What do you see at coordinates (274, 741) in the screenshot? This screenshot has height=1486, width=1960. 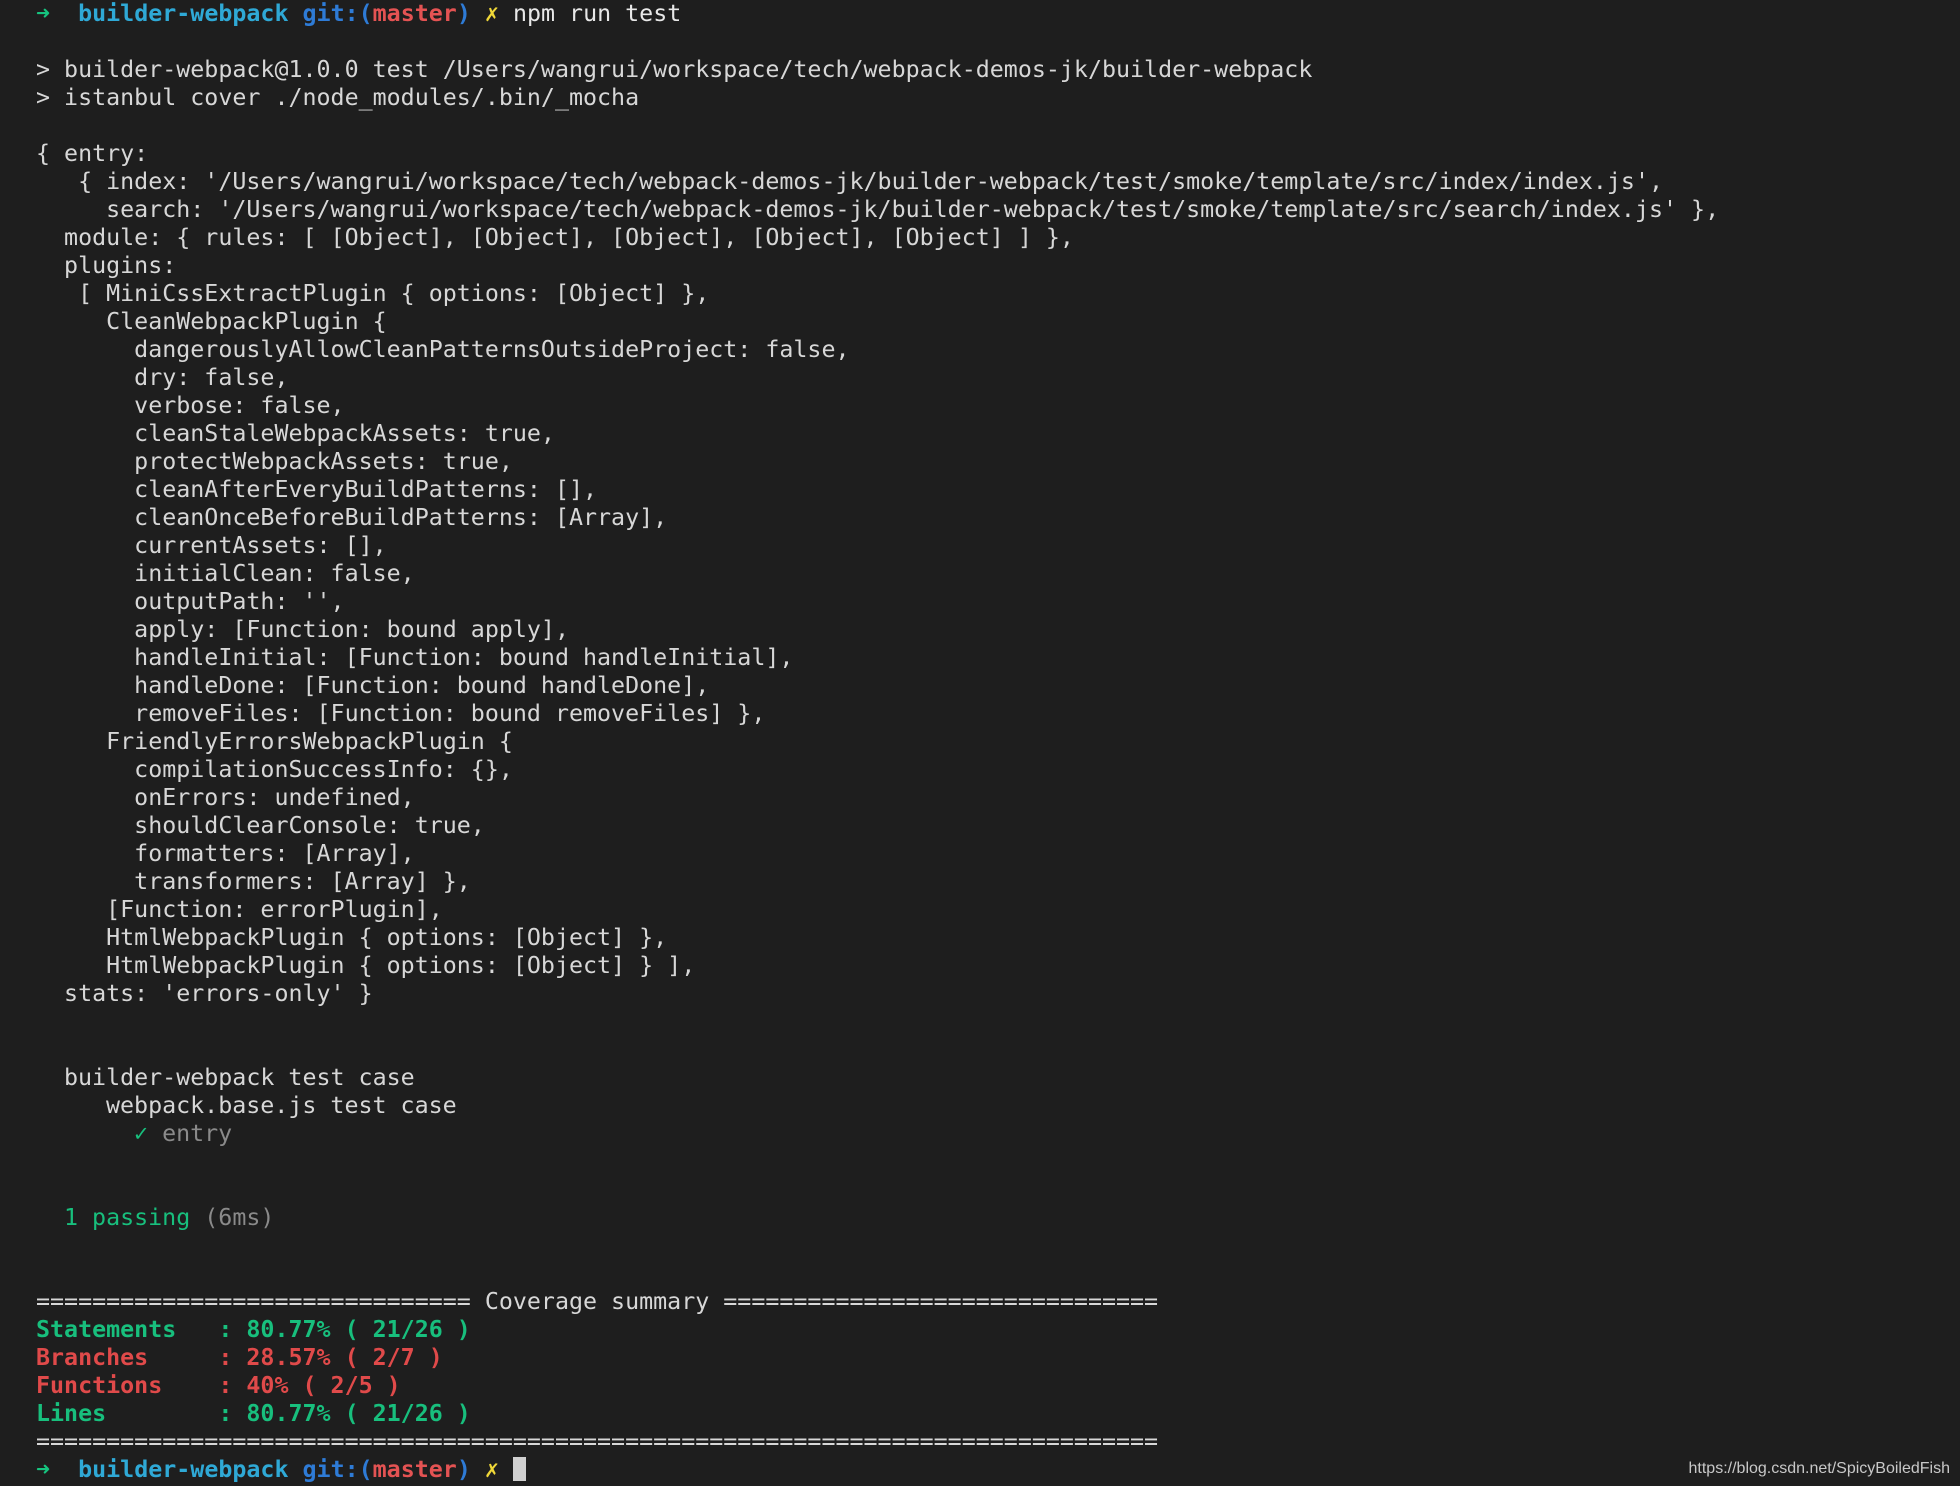 I see `config-line: FriendlyErrorsWebpackPlugin {` at bounding box center [274, 741].